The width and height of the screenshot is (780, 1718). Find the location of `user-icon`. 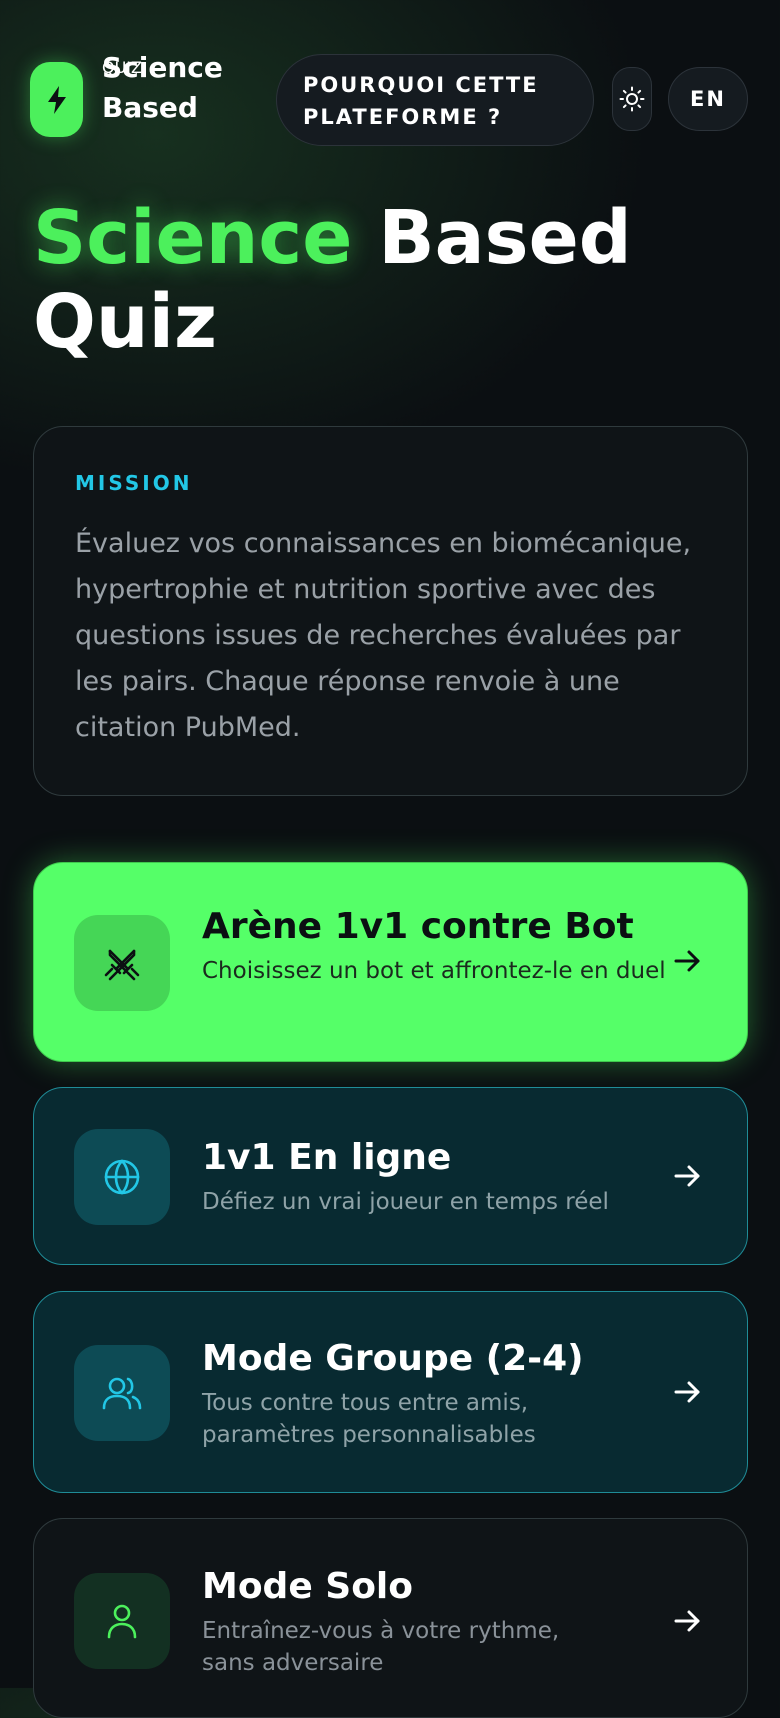

user-icon is located at coordinates (122, 1621).